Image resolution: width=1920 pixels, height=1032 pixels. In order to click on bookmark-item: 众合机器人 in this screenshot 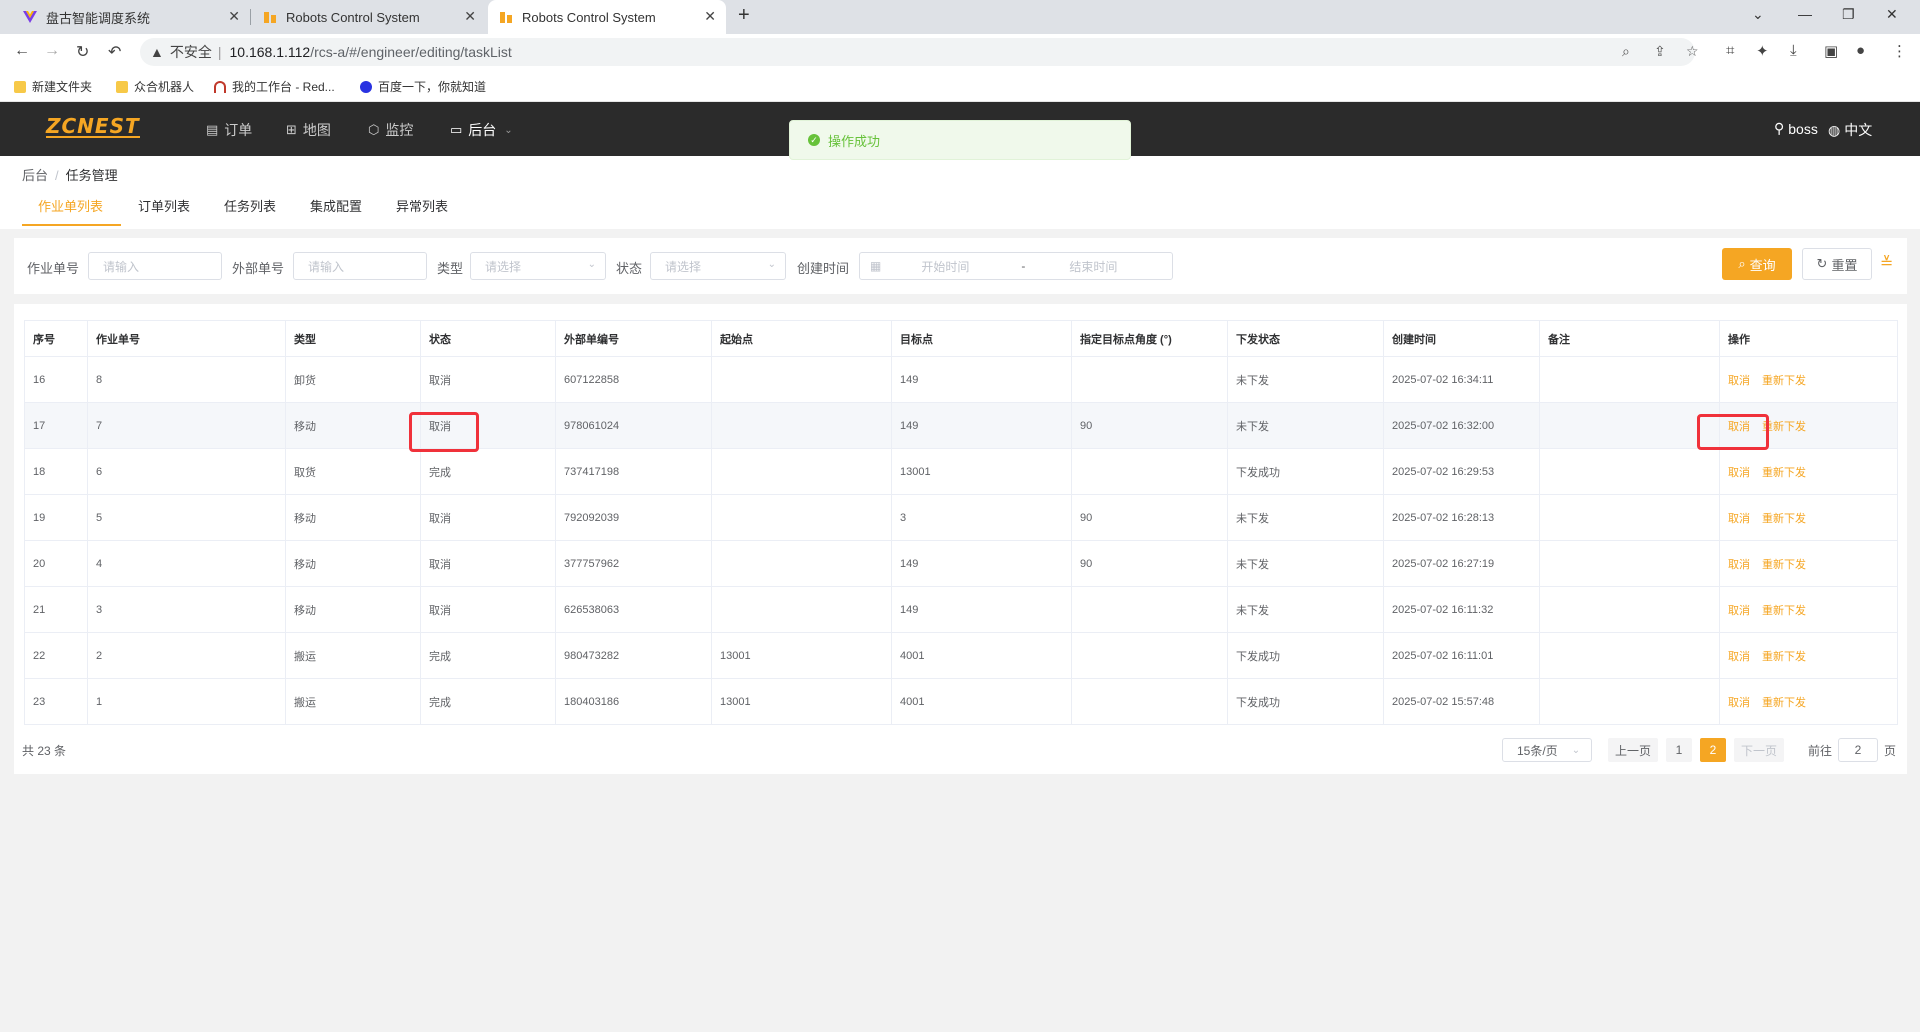, I will do `click(155, 86)`.